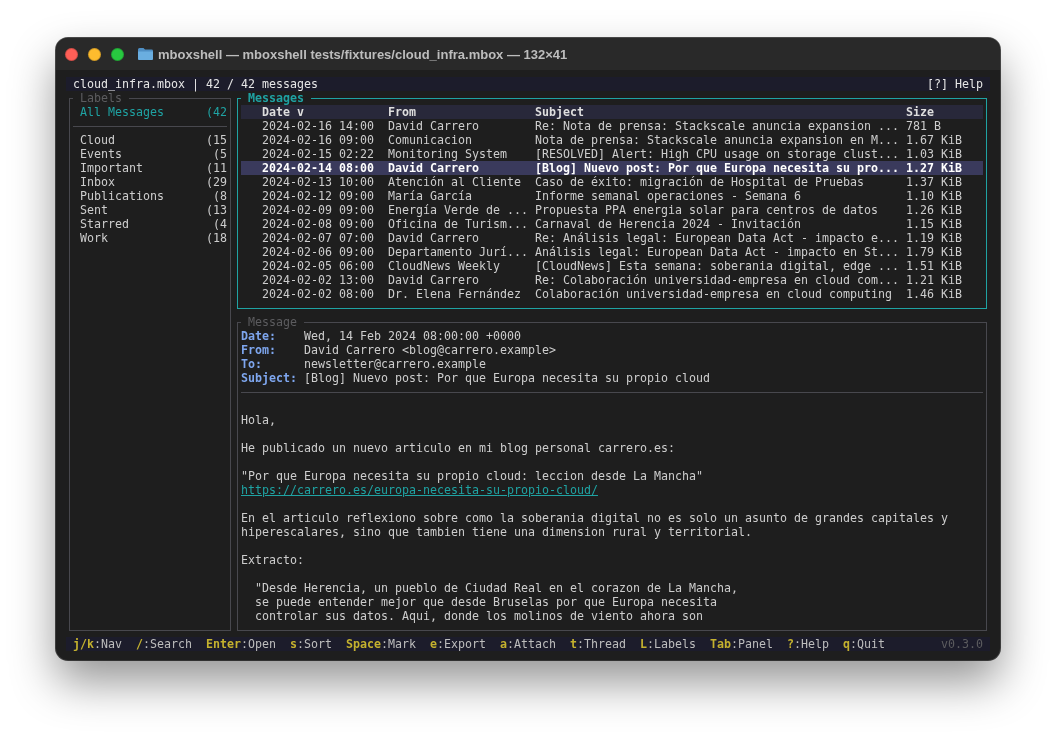  Describe the element at coordinates (153, 224) in the screenshot. I see `label-item: Starred (4` at that location.